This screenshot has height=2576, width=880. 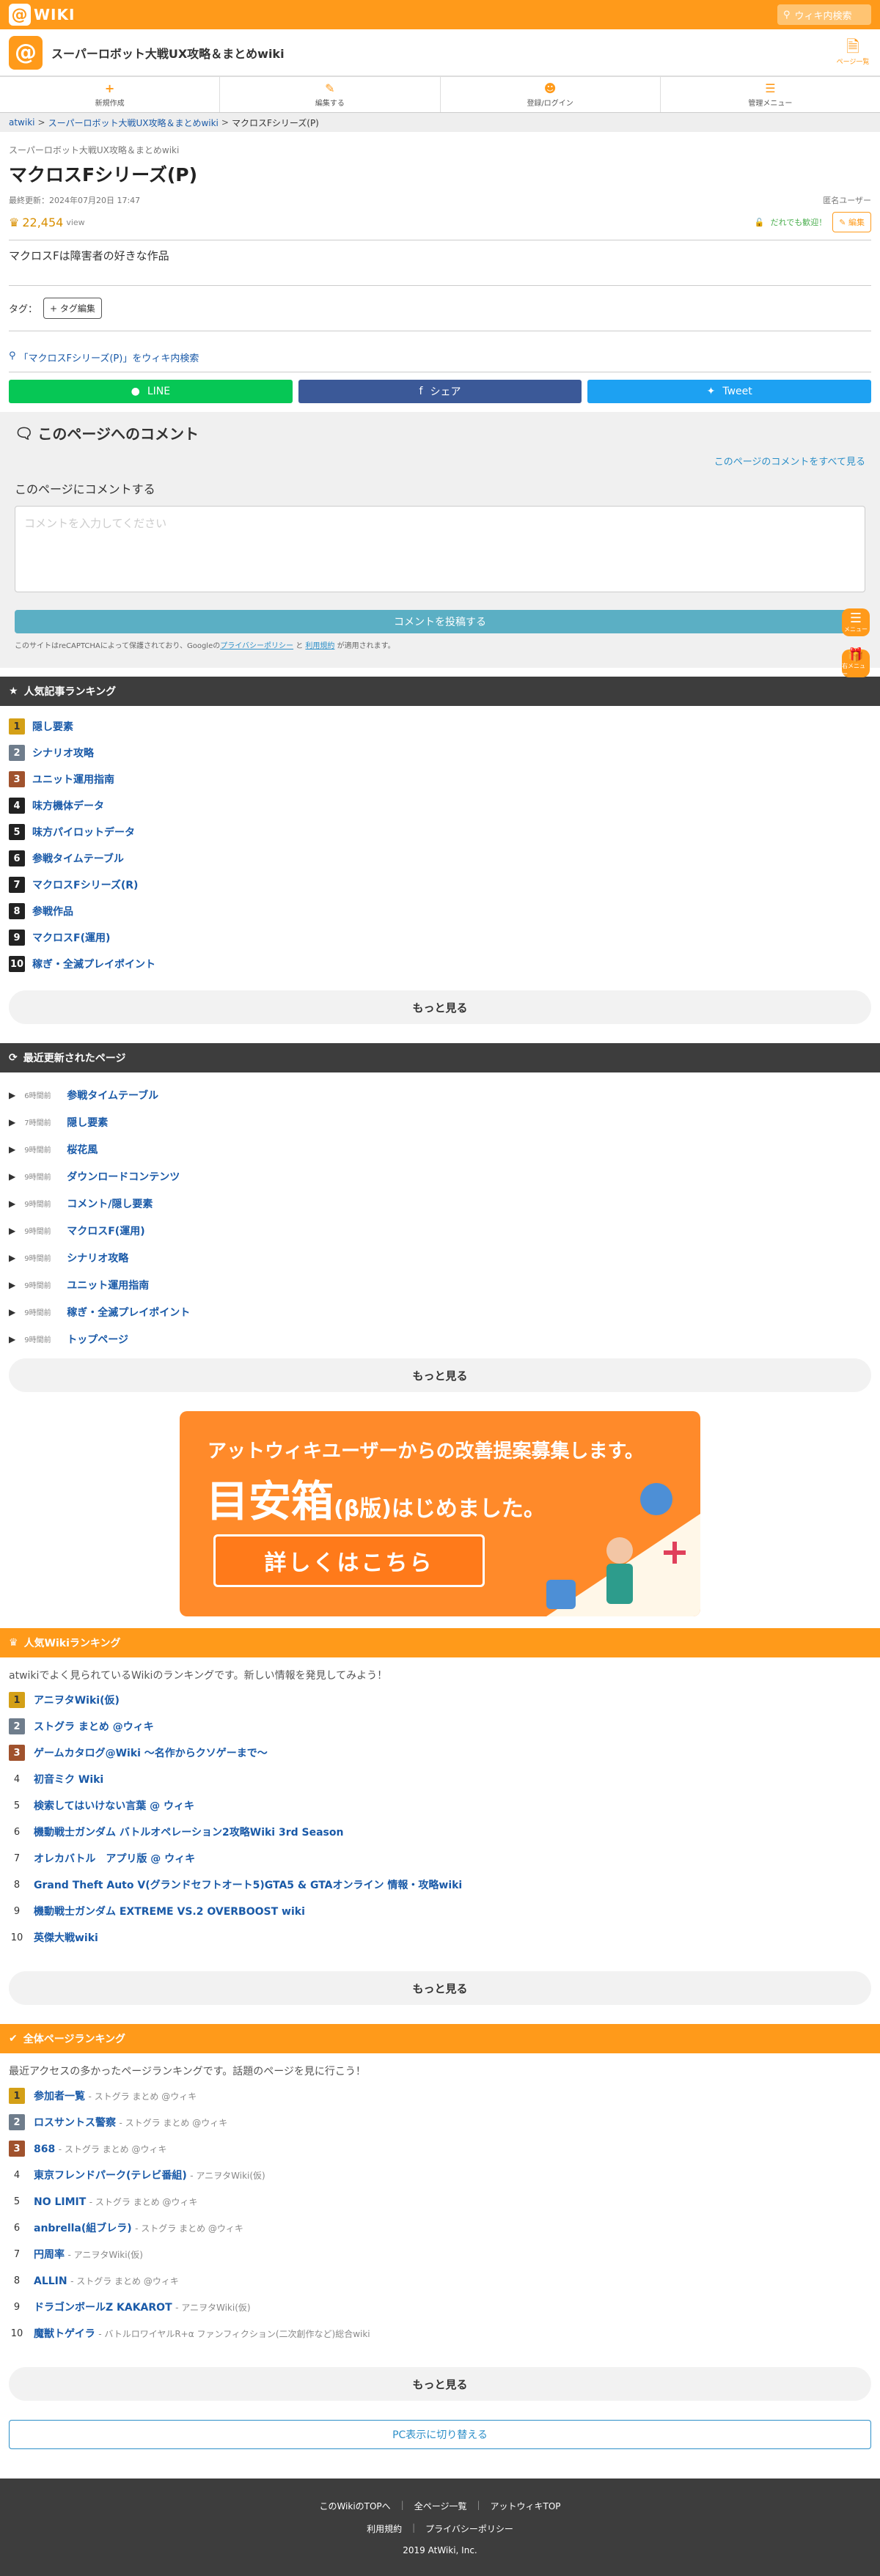 I want to click on page-link: anbrella(組ブレラ), so click(x=83, y=2228).